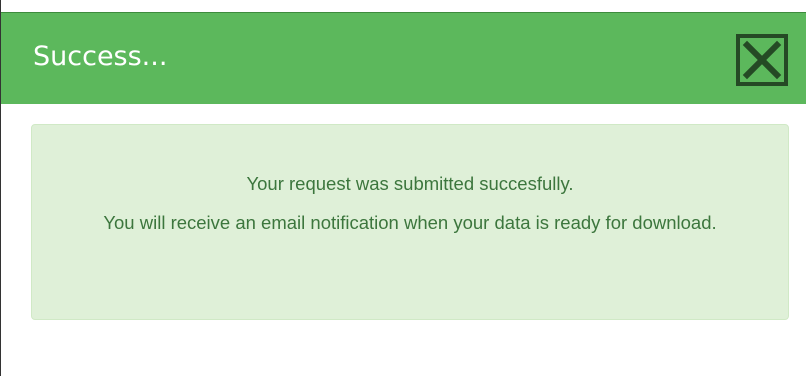 This screenshot has height=376, width=806. What do you see at coordinates (410, 183) in the screenshot?
I see `message-line-1: Your request was submitted succesfully.` at bounding box center [410, 183].